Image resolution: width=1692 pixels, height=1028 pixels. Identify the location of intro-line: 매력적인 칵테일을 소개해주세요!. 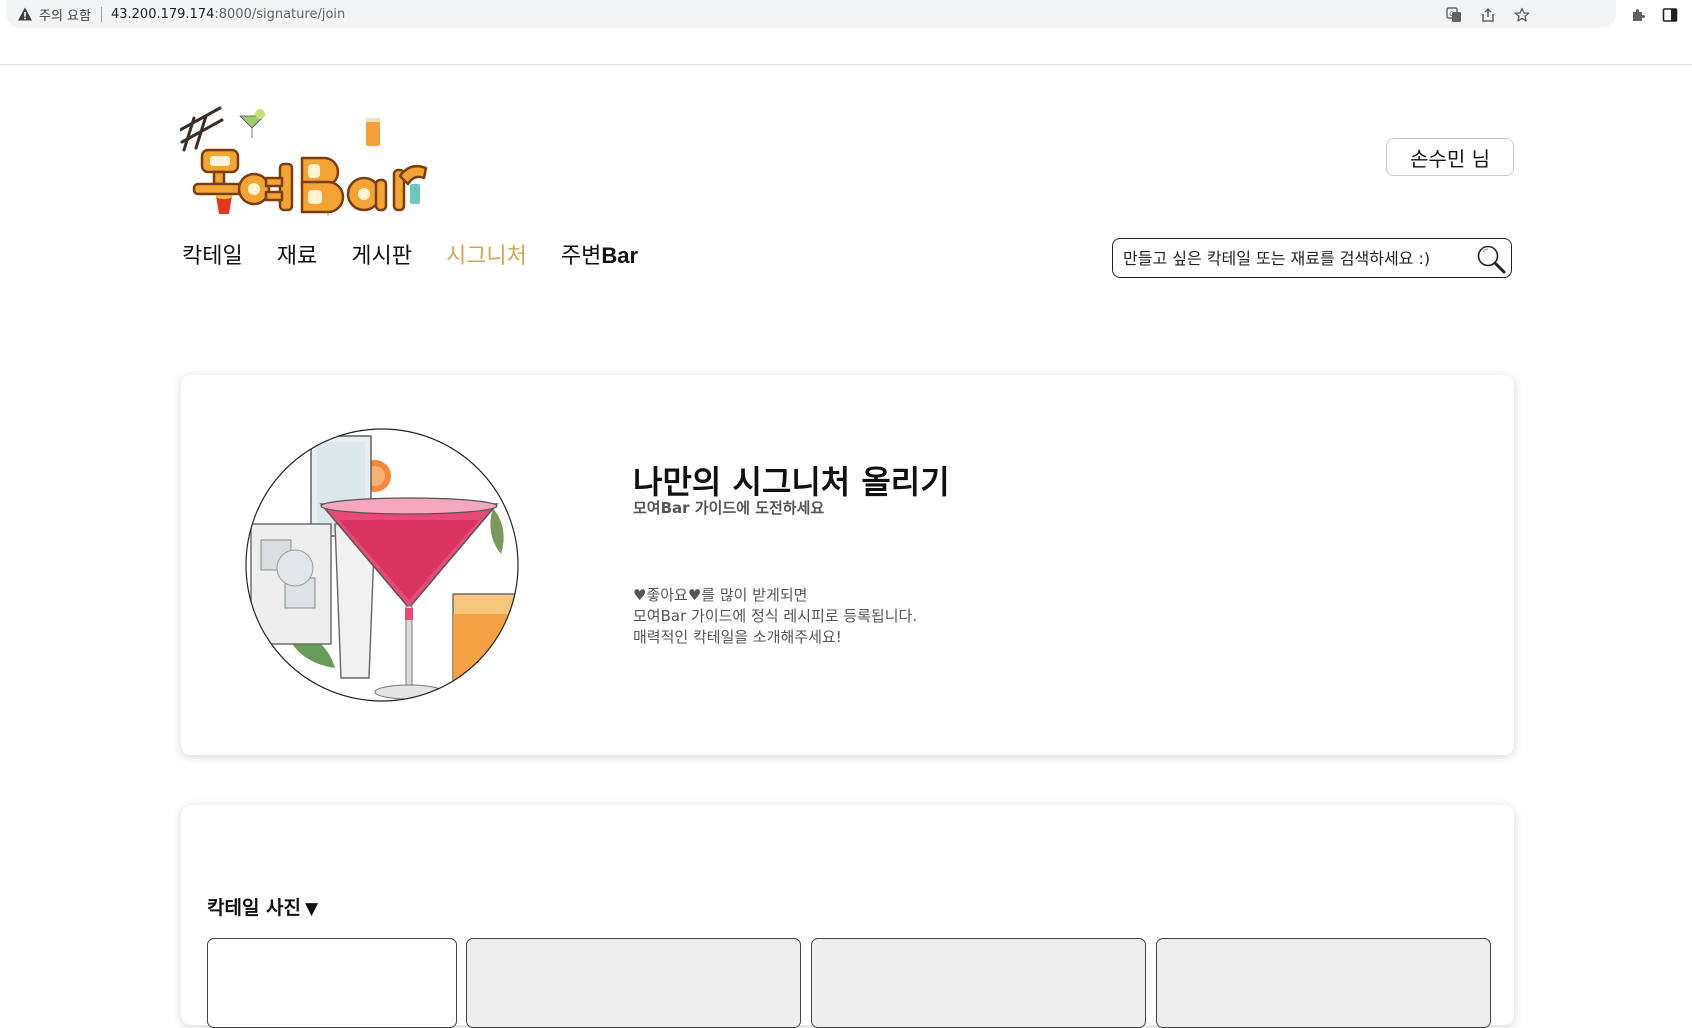
(737, 637).